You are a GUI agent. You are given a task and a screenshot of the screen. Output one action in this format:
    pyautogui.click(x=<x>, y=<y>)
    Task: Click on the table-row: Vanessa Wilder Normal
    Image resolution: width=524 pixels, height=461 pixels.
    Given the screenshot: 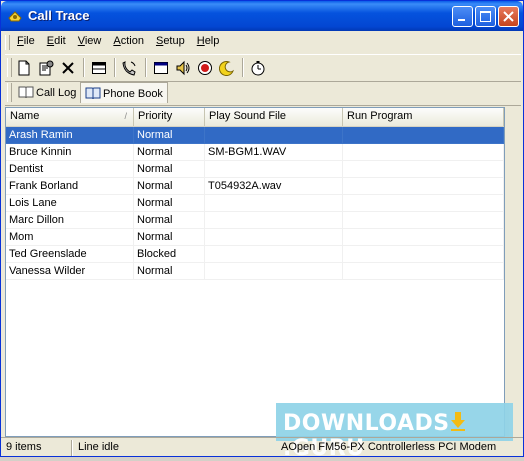 What is the action you would take?
    pyautogui.click(x=255, y=271)
    